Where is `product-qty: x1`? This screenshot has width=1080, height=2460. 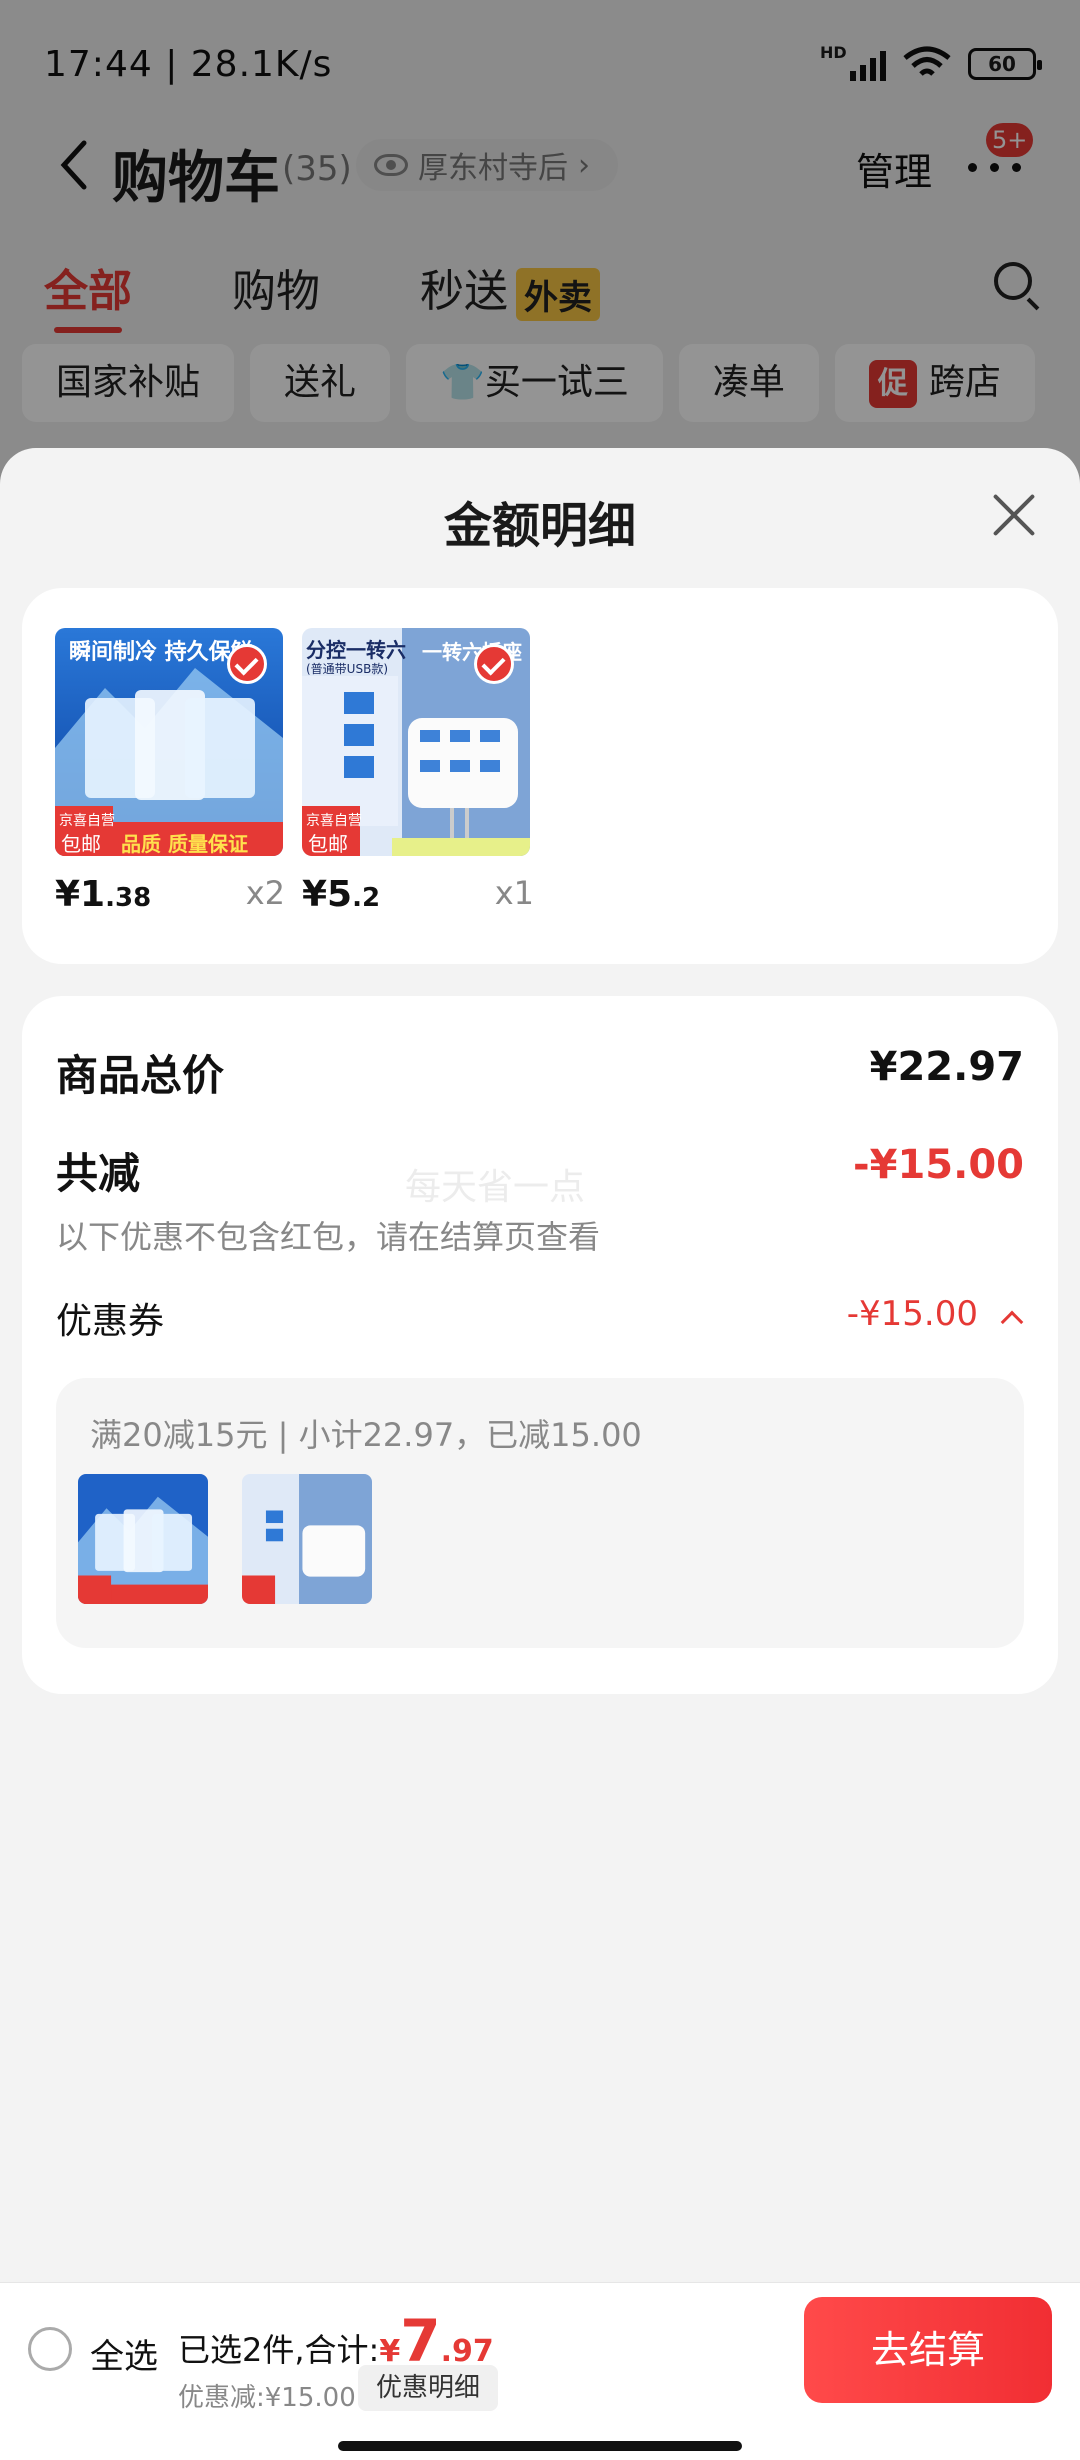 product-qty: x1 is located at coordinates (514, 893).